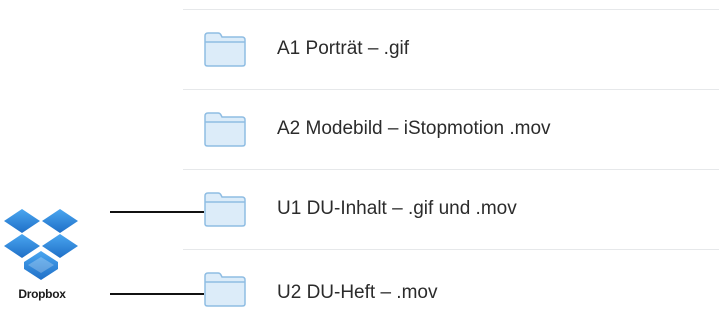 This screenshot has width=719, height=330. What do you see at coordinates (414, 128) in the screenshot?
I see `folder-name: A2 Modebild – iStopmotion .mov` at bounding box center [414, 128].